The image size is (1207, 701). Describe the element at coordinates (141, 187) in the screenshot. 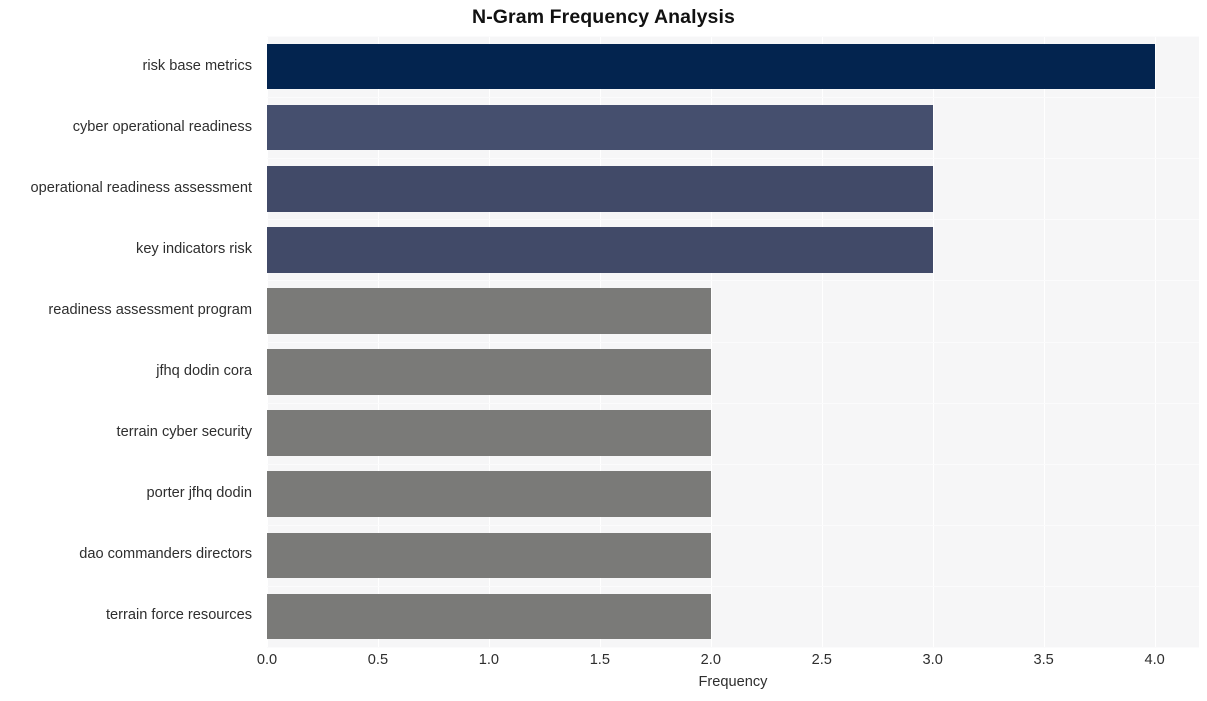

I see `y-axis-tick-label: operational readiness assessment` at that location.